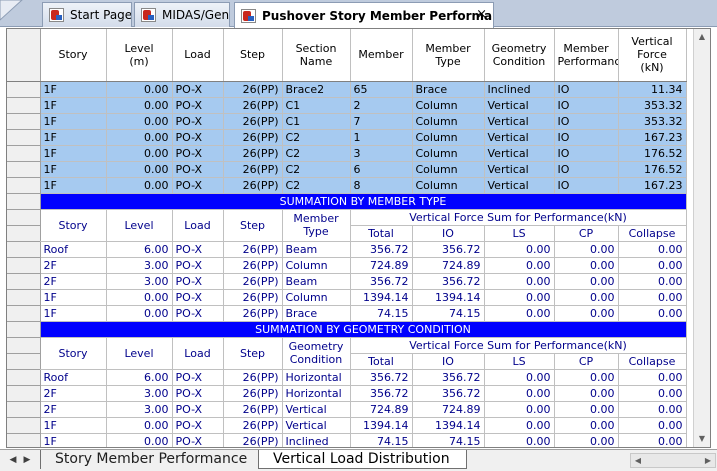 This screenshot has height=471, width=717. What do you see at coordinates (448, 185) in the screenshot?
I see `table-cell: Column` at bounding box center [448, 185].